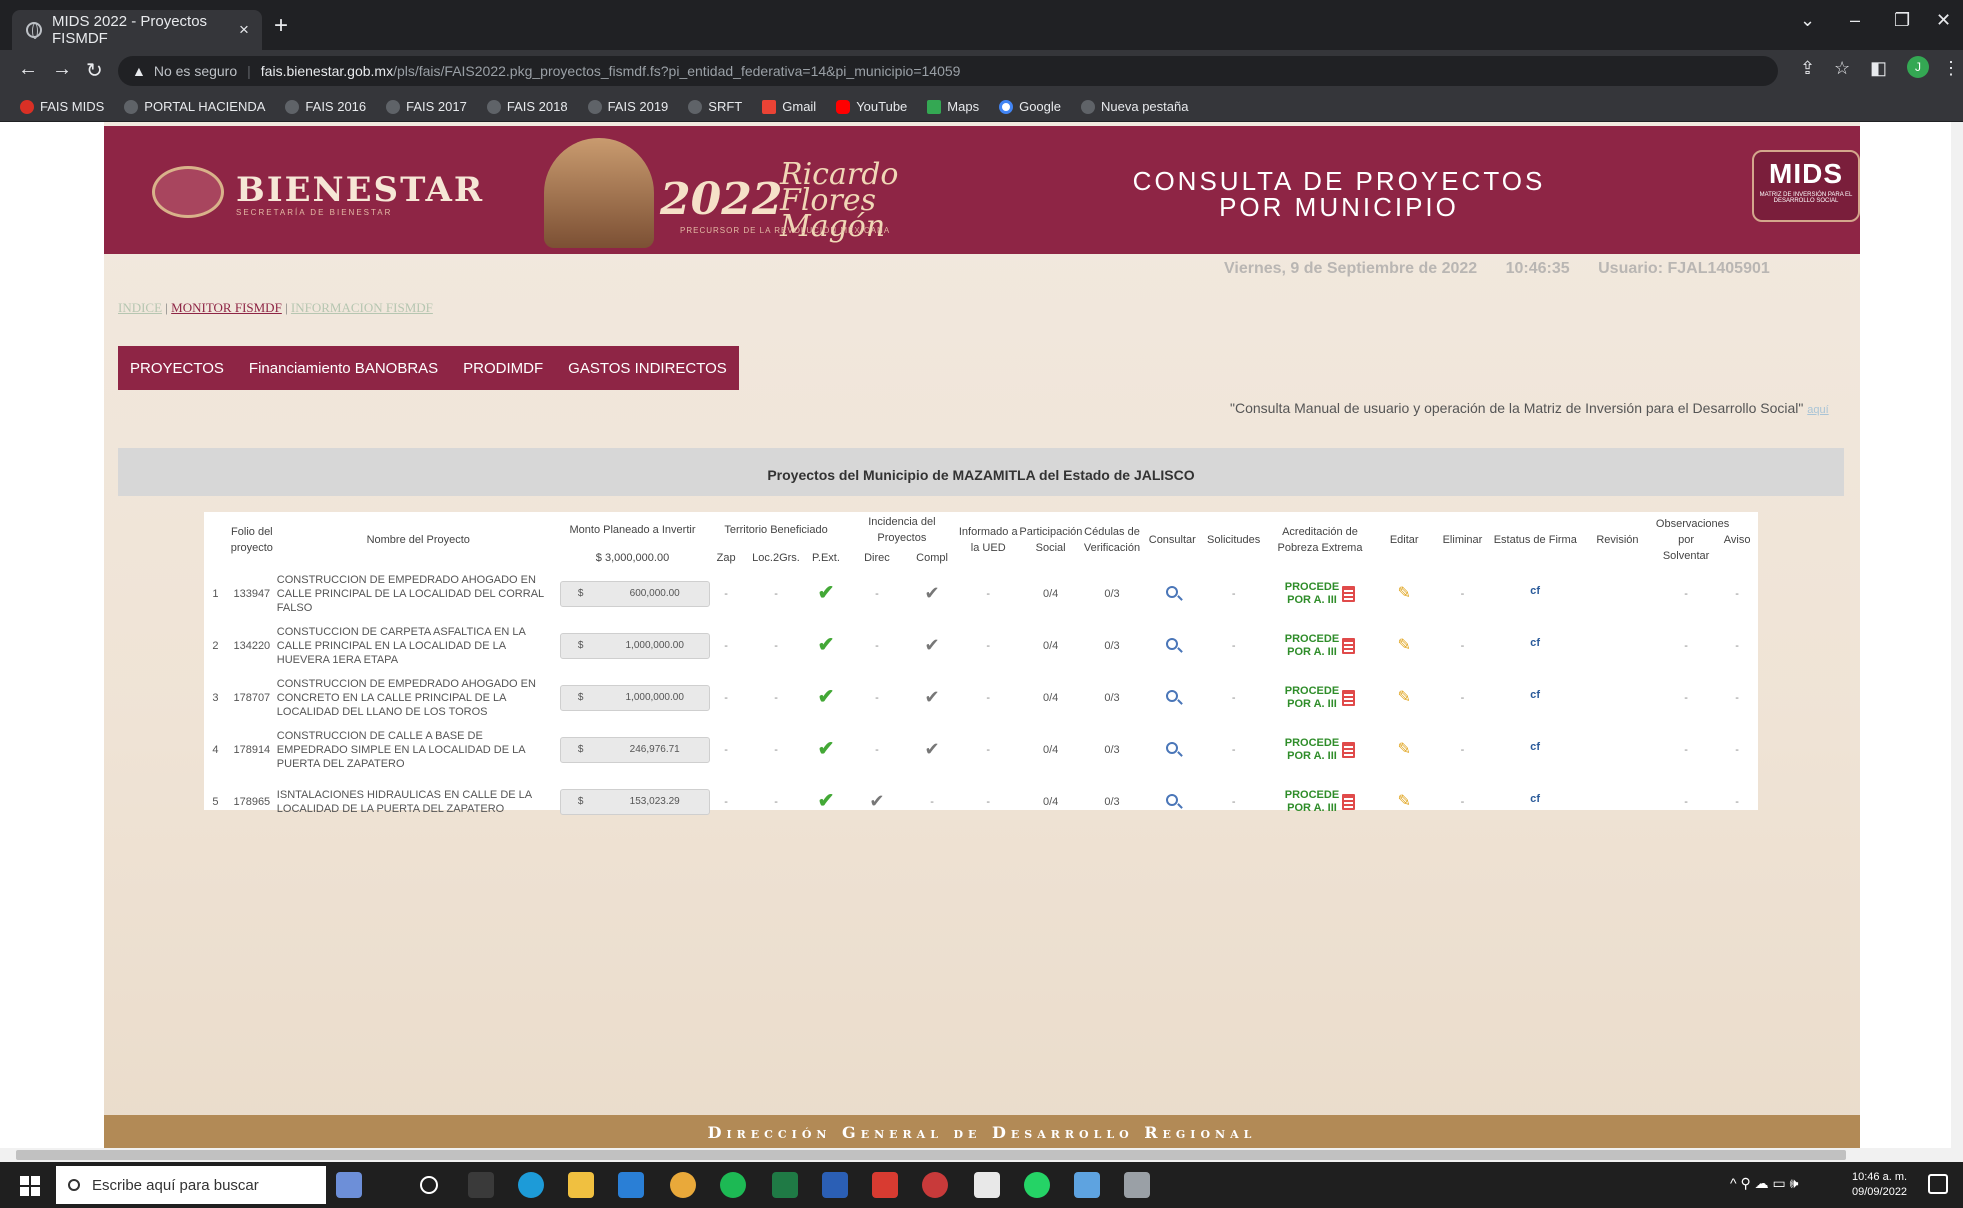 The image size is (1963, 1208). I want to click on close-window-icon: ✕, so click(1943, 20).